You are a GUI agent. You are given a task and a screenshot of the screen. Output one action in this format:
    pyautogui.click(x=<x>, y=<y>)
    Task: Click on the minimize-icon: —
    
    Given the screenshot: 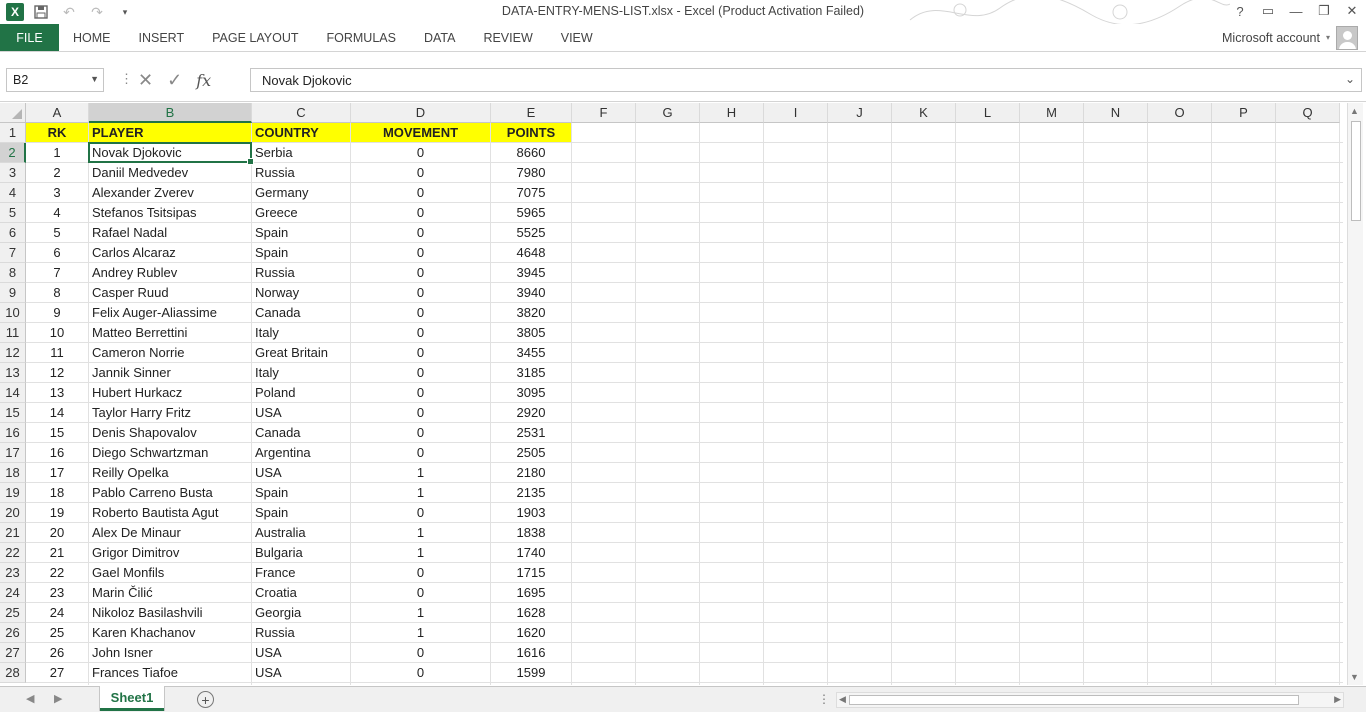 What is the action you would take?
    pyautogui.click(x=1296, y=11)
    